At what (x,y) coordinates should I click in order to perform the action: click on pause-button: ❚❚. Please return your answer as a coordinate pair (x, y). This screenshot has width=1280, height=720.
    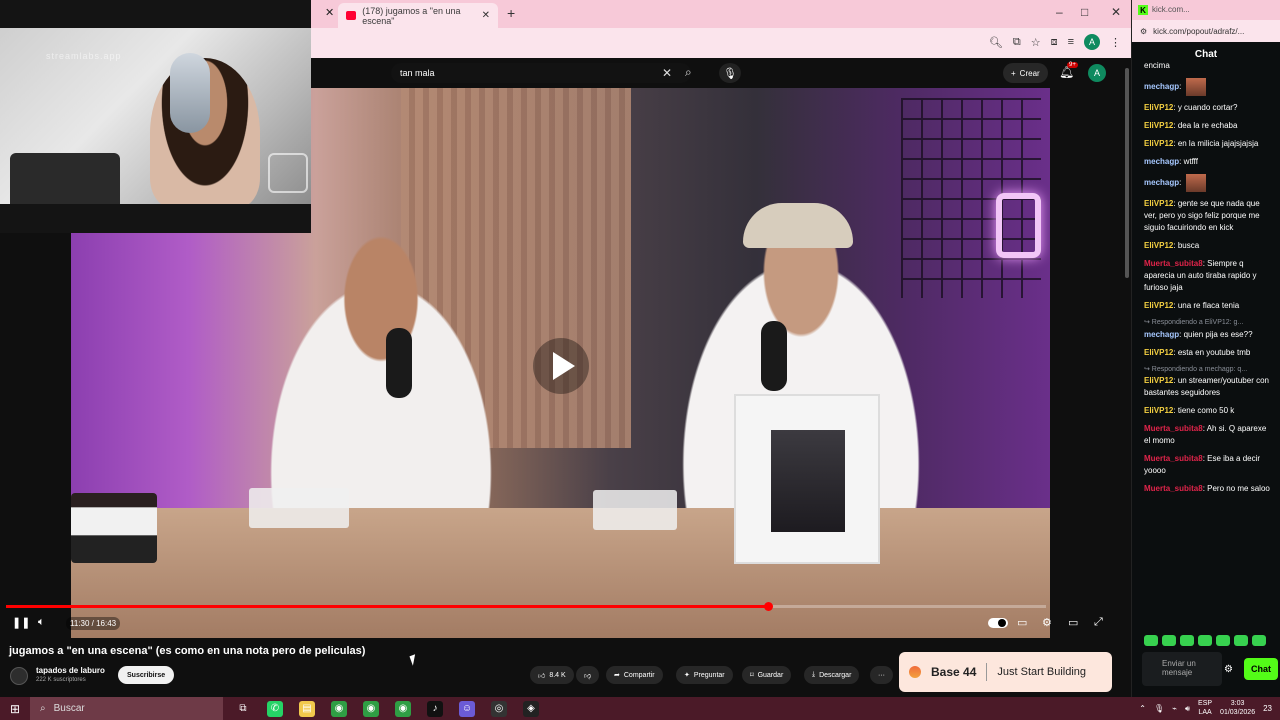
    Looking at the image, I should click on (21, 622).